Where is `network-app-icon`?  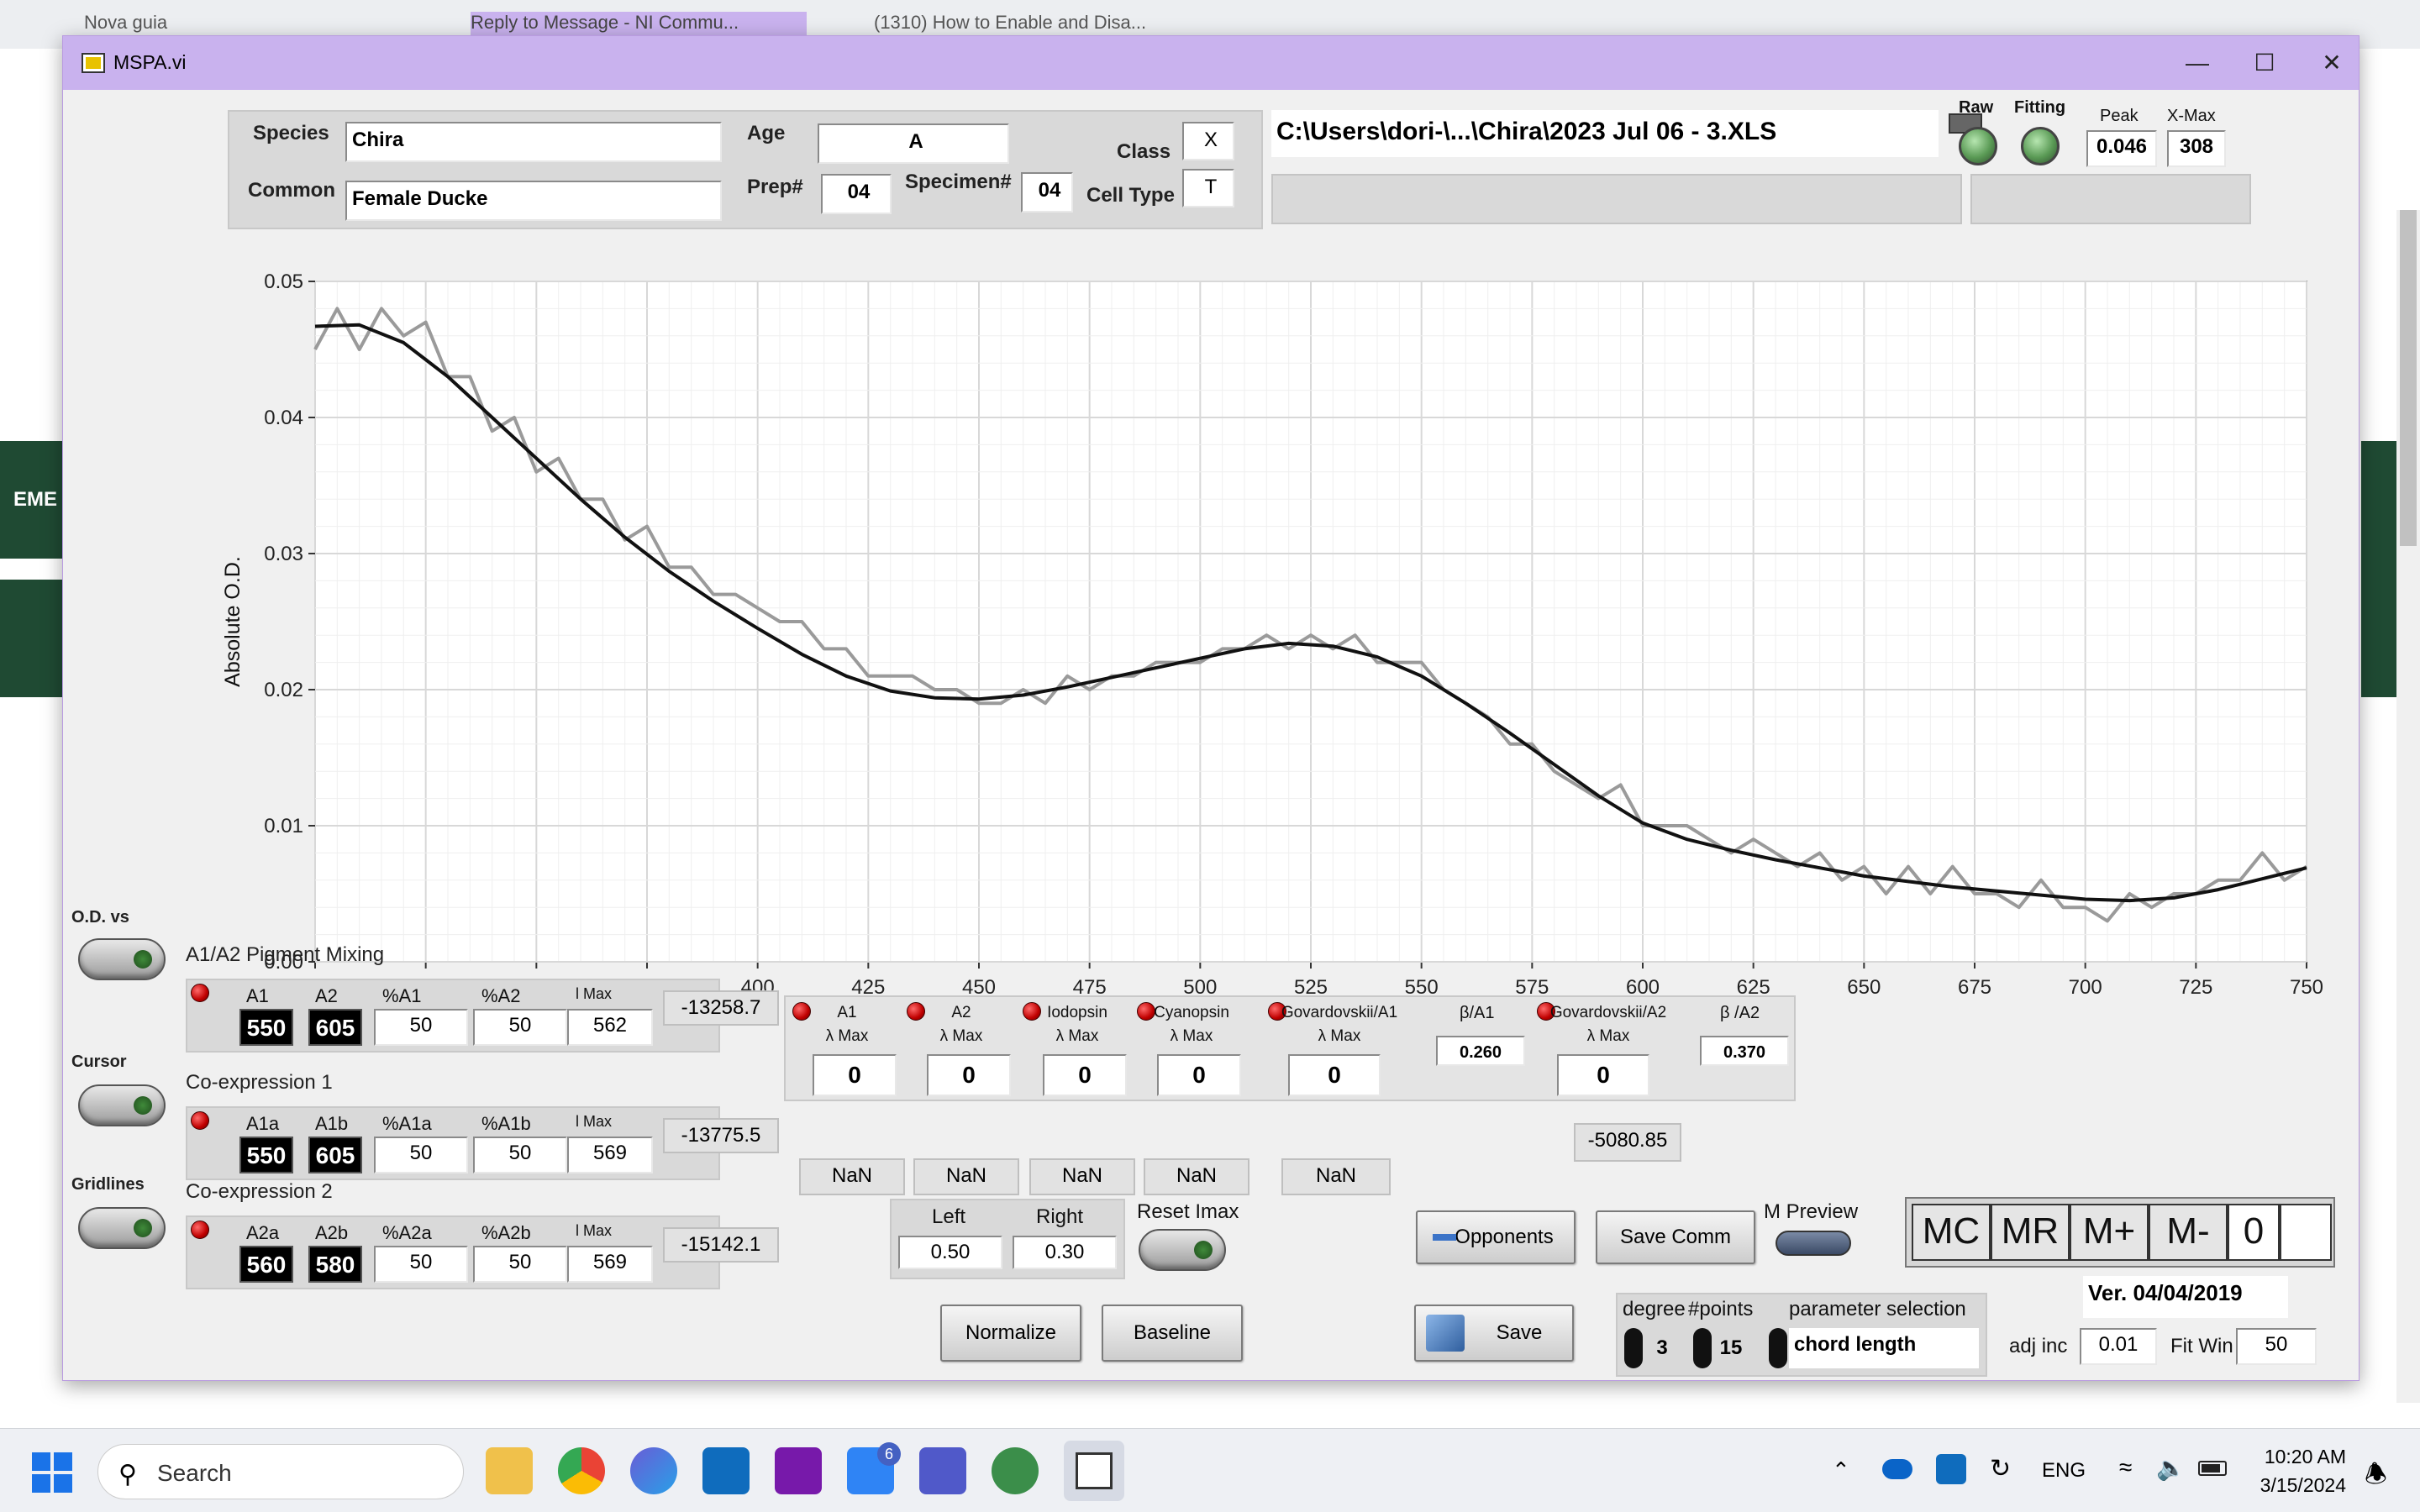 network-app-icon is located at coordinates (1016, 1470).